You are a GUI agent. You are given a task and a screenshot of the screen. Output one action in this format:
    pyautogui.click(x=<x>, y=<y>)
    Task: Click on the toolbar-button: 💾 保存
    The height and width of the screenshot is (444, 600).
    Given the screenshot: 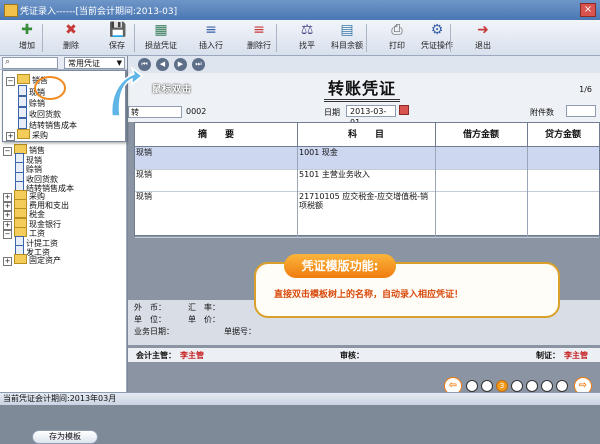 What is the action you would take?
    pyautogui.click(x=117, y=38)
    